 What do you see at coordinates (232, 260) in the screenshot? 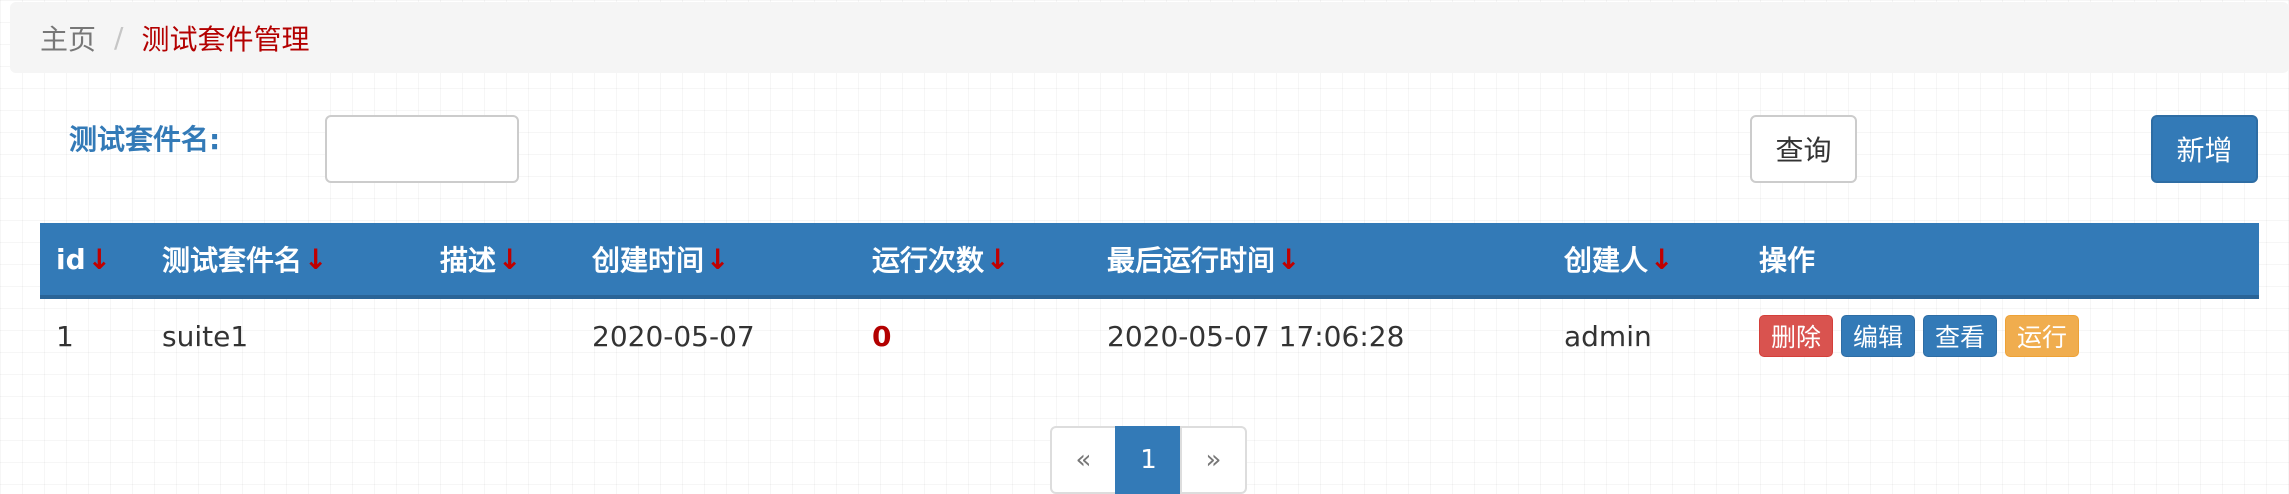
I see `column-header-label: 测试套件名` at bounding box center [232, 260].